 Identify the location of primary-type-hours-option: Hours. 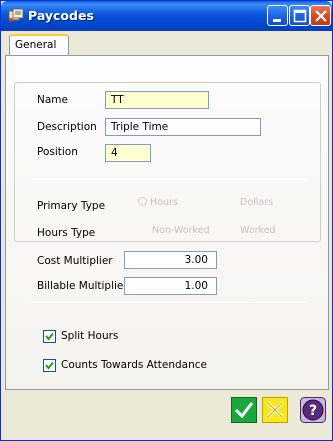
(158, 202).